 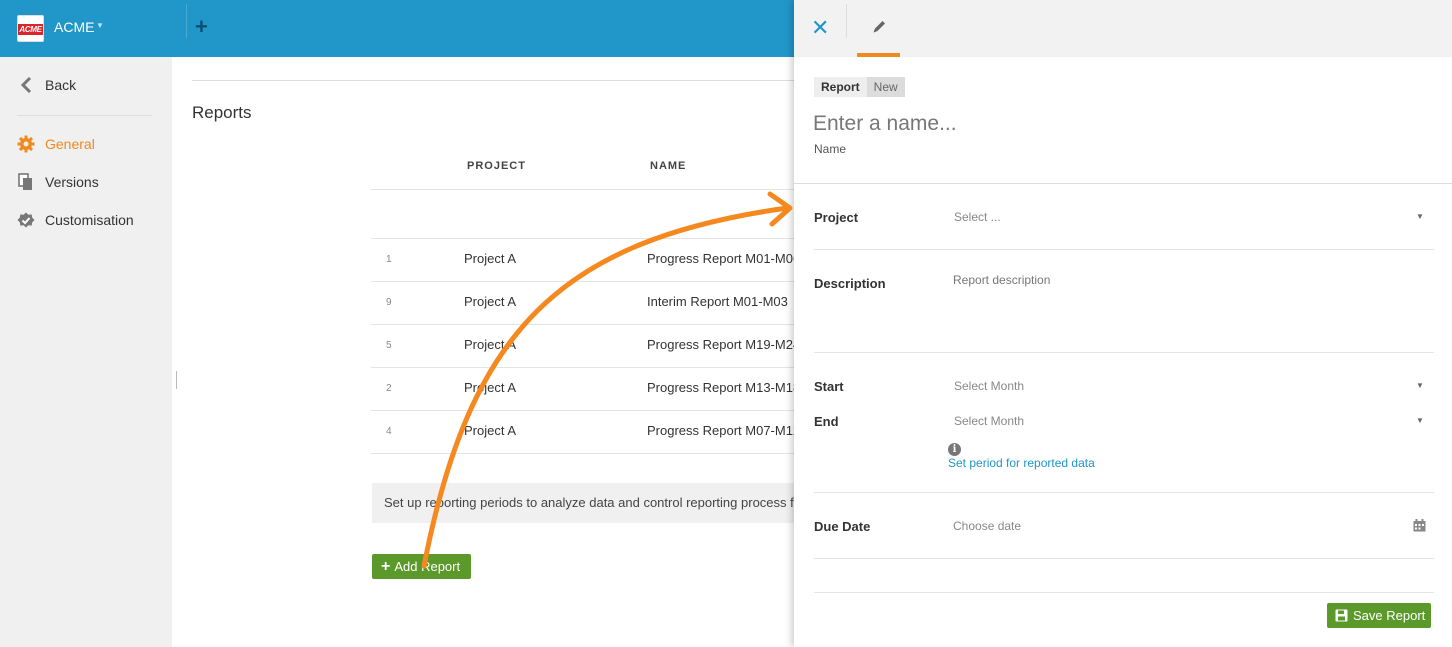 I want to click on period-help-link: Set period for reported data, so click(x=1021, y=463).